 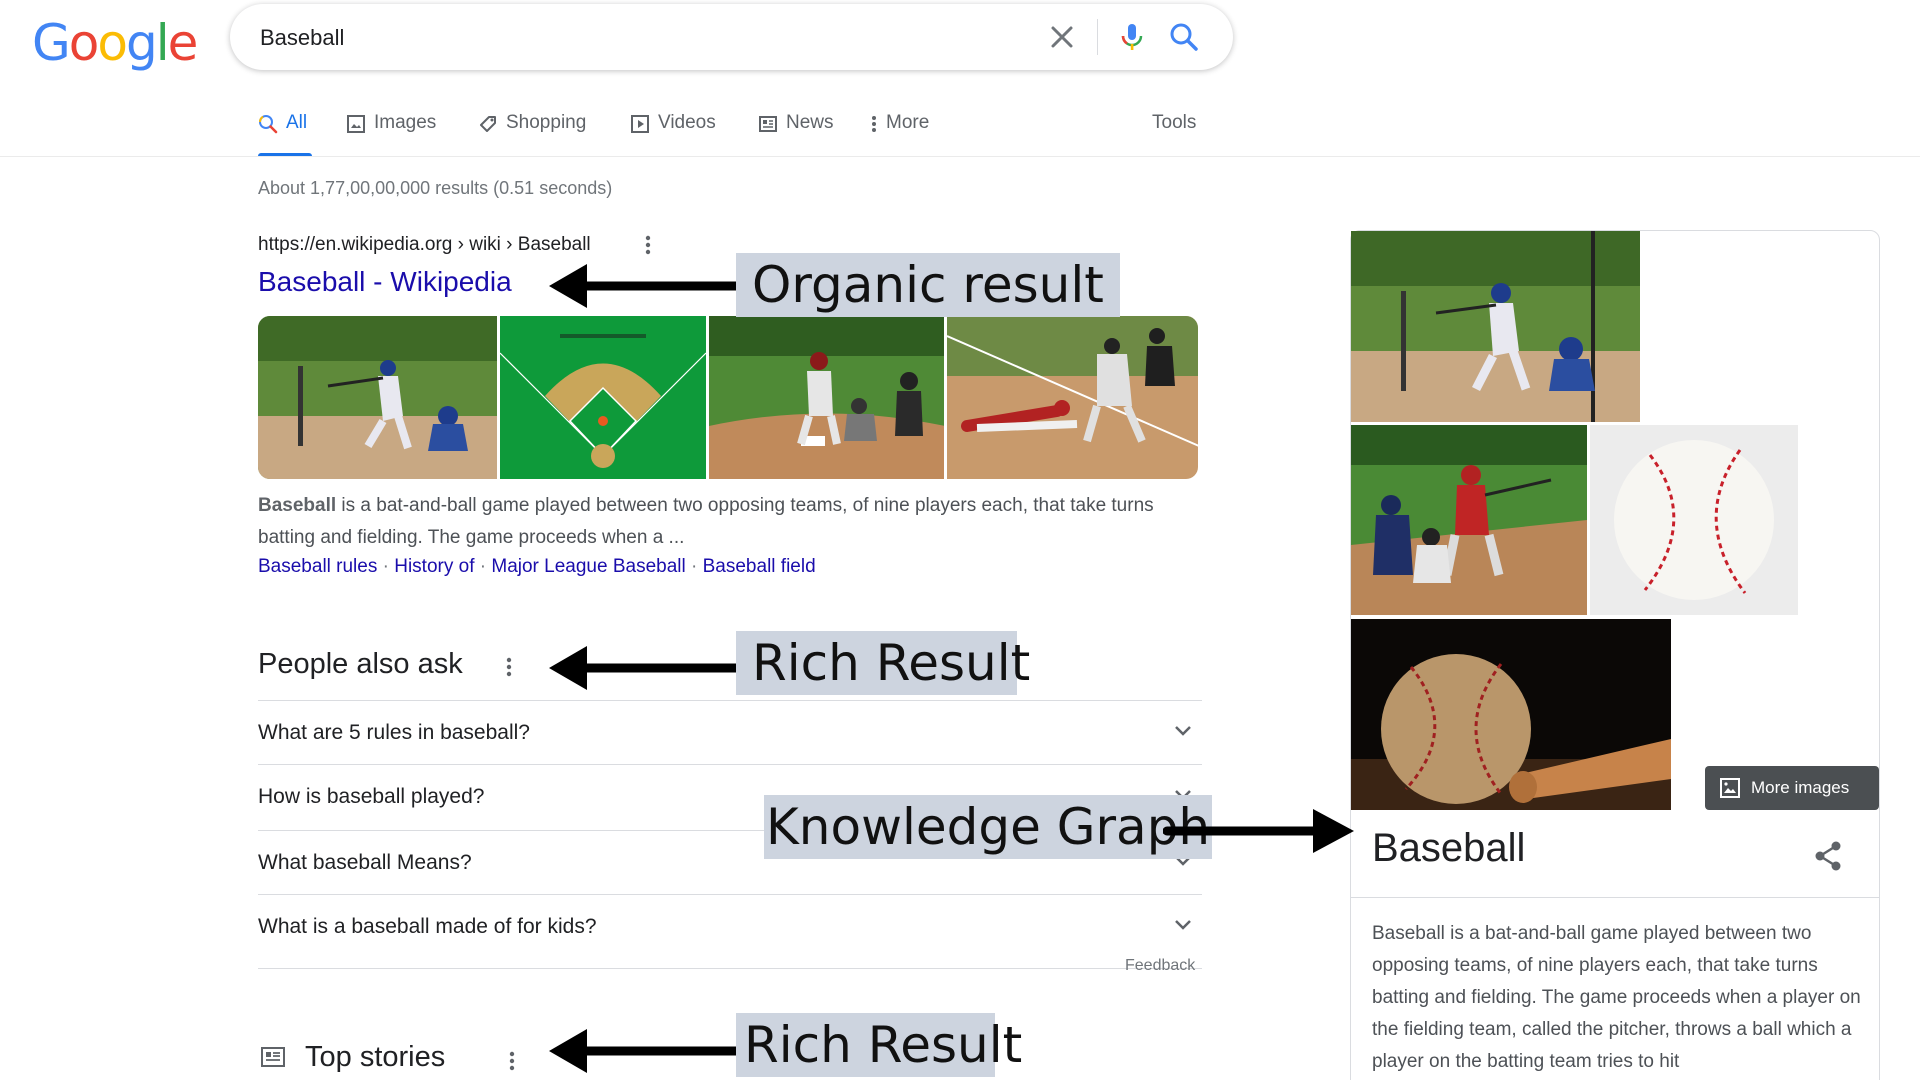 I want to click on result-title-link: Baseball - Wikipedia, so click(x=385, y=282).